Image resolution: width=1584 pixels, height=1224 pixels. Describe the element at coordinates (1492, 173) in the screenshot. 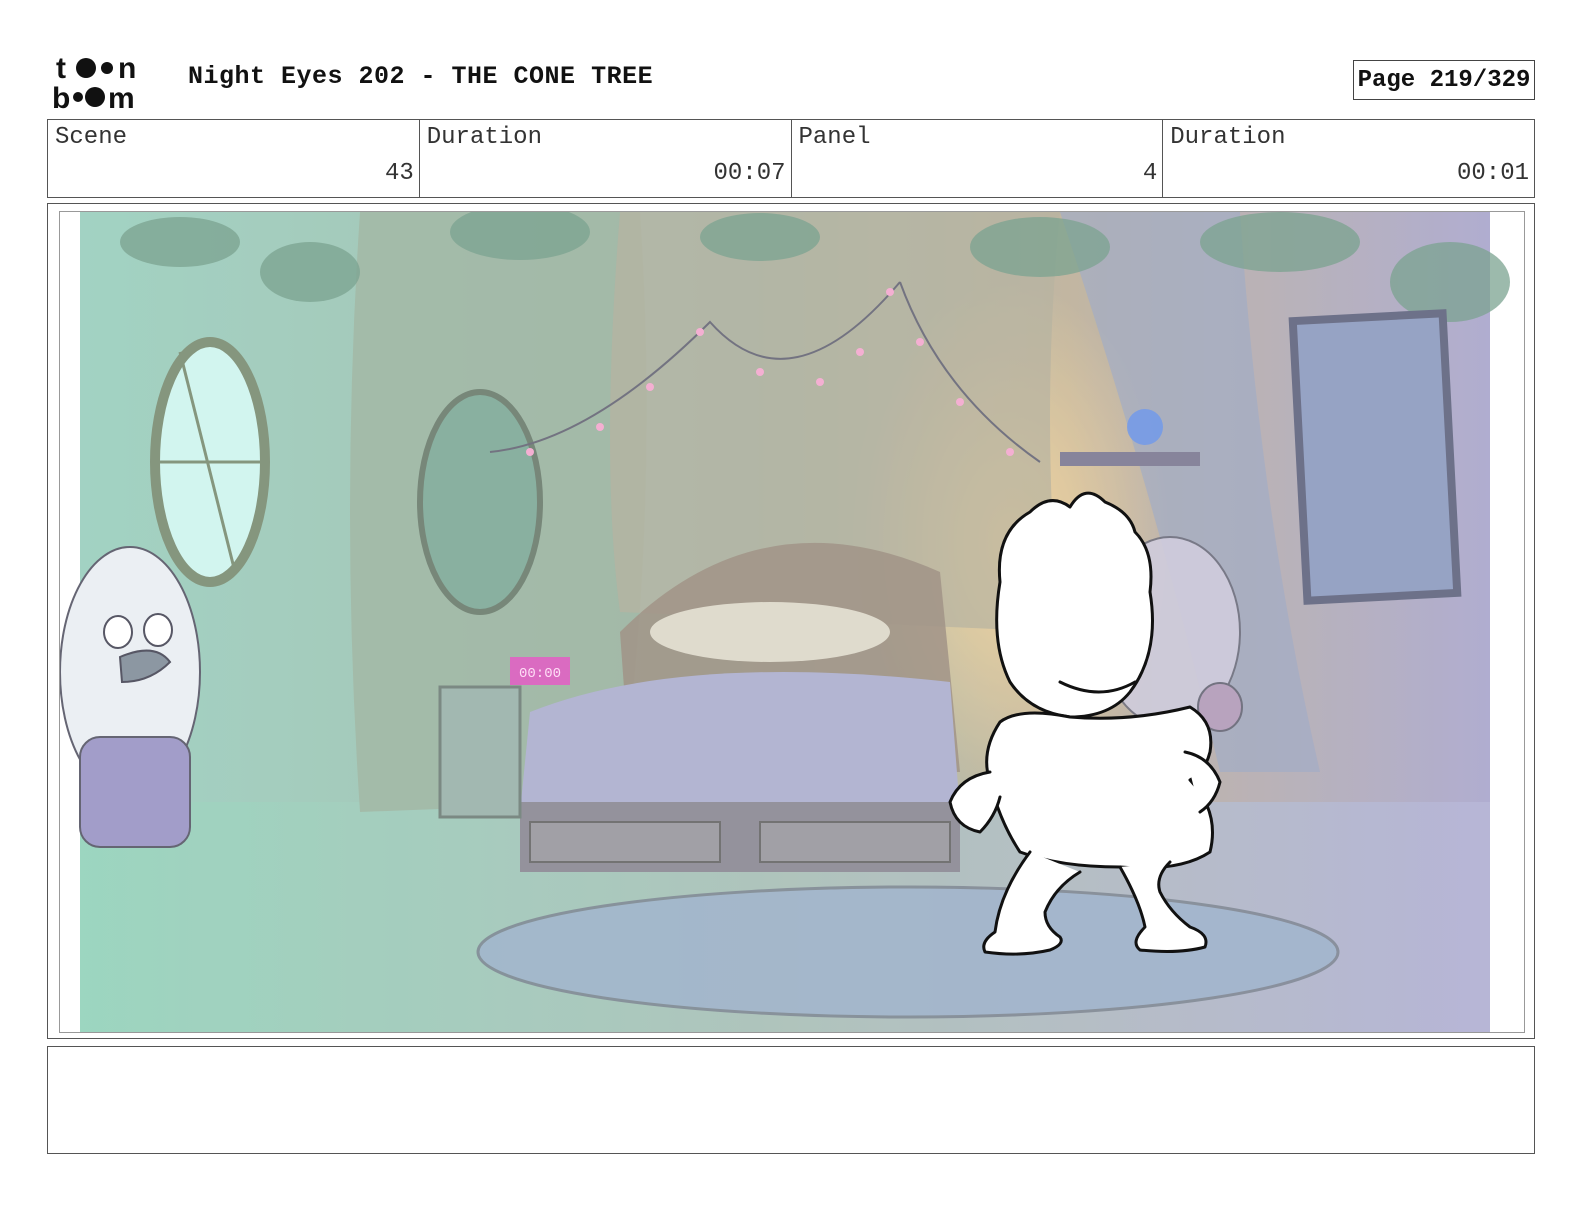

I see `panel-duration-value: 00:01` at that location.